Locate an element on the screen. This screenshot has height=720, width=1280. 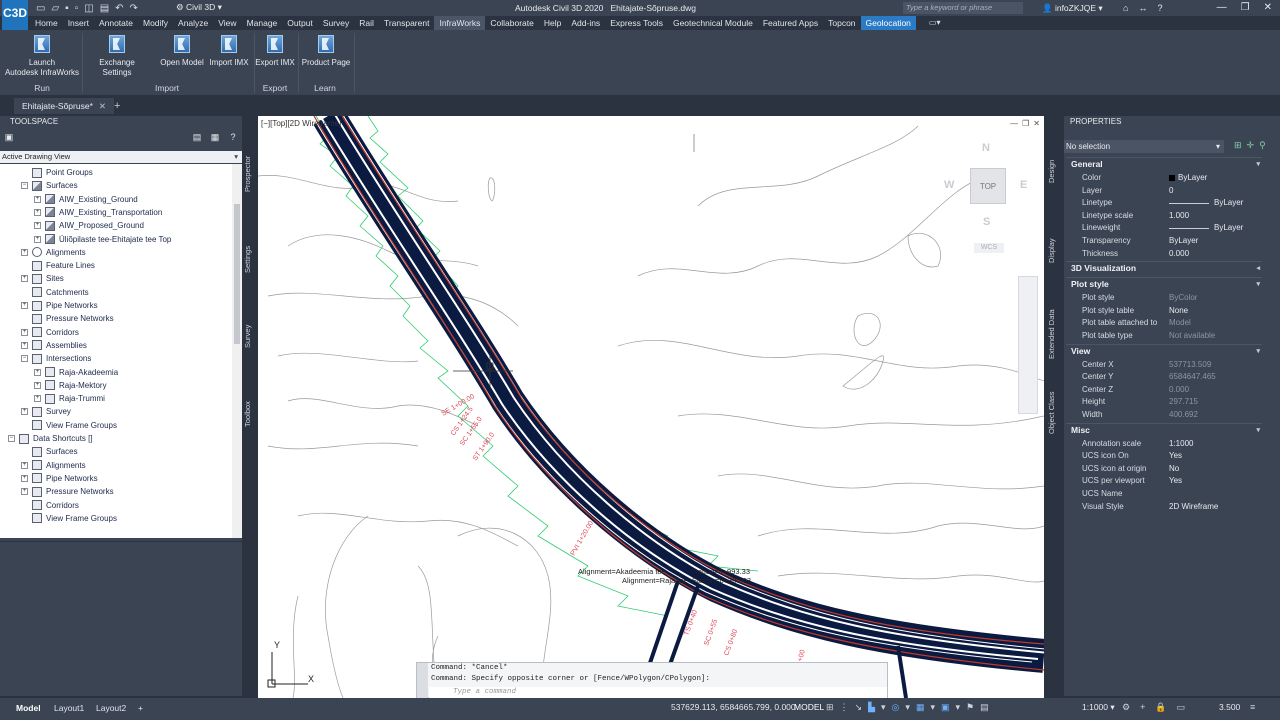
saveas-icon: ▫ is located at coordinates (77, 8).